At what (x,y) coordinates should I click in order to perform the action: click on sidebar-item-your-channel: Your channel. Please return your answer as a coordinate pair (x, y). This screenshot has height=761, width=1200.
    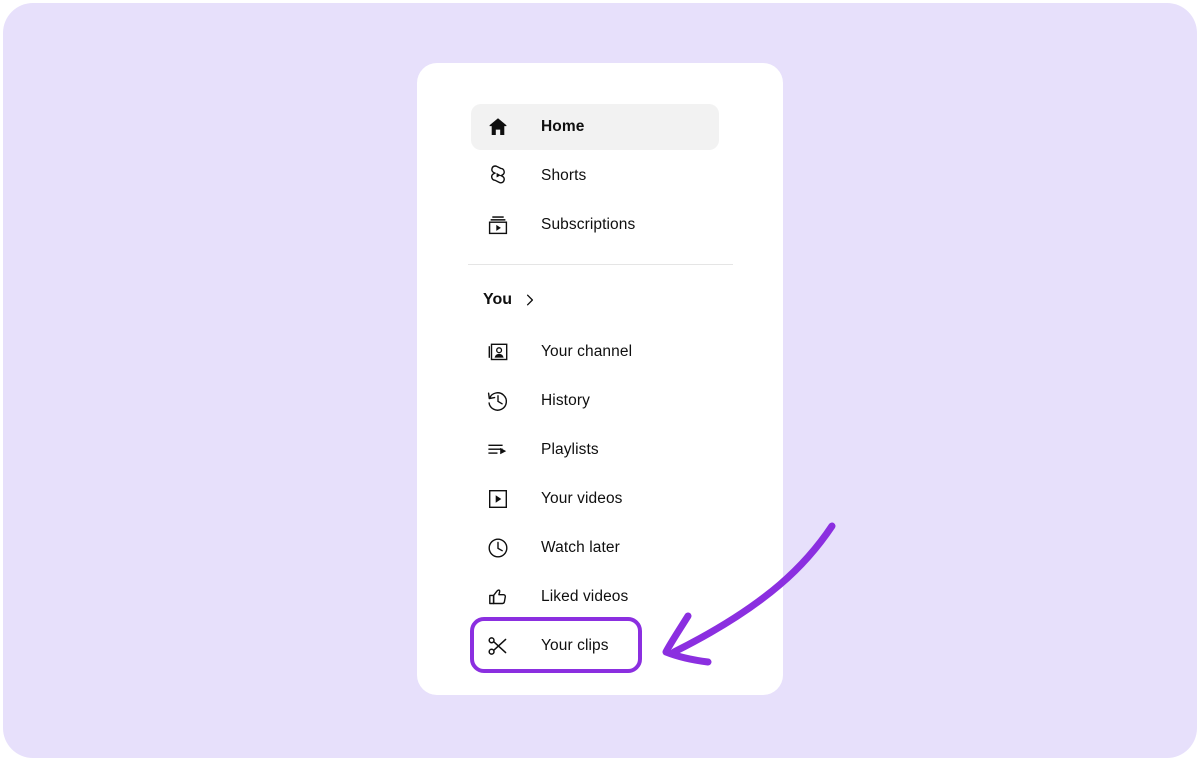
    Looking at the image, I should click on (595, 352).